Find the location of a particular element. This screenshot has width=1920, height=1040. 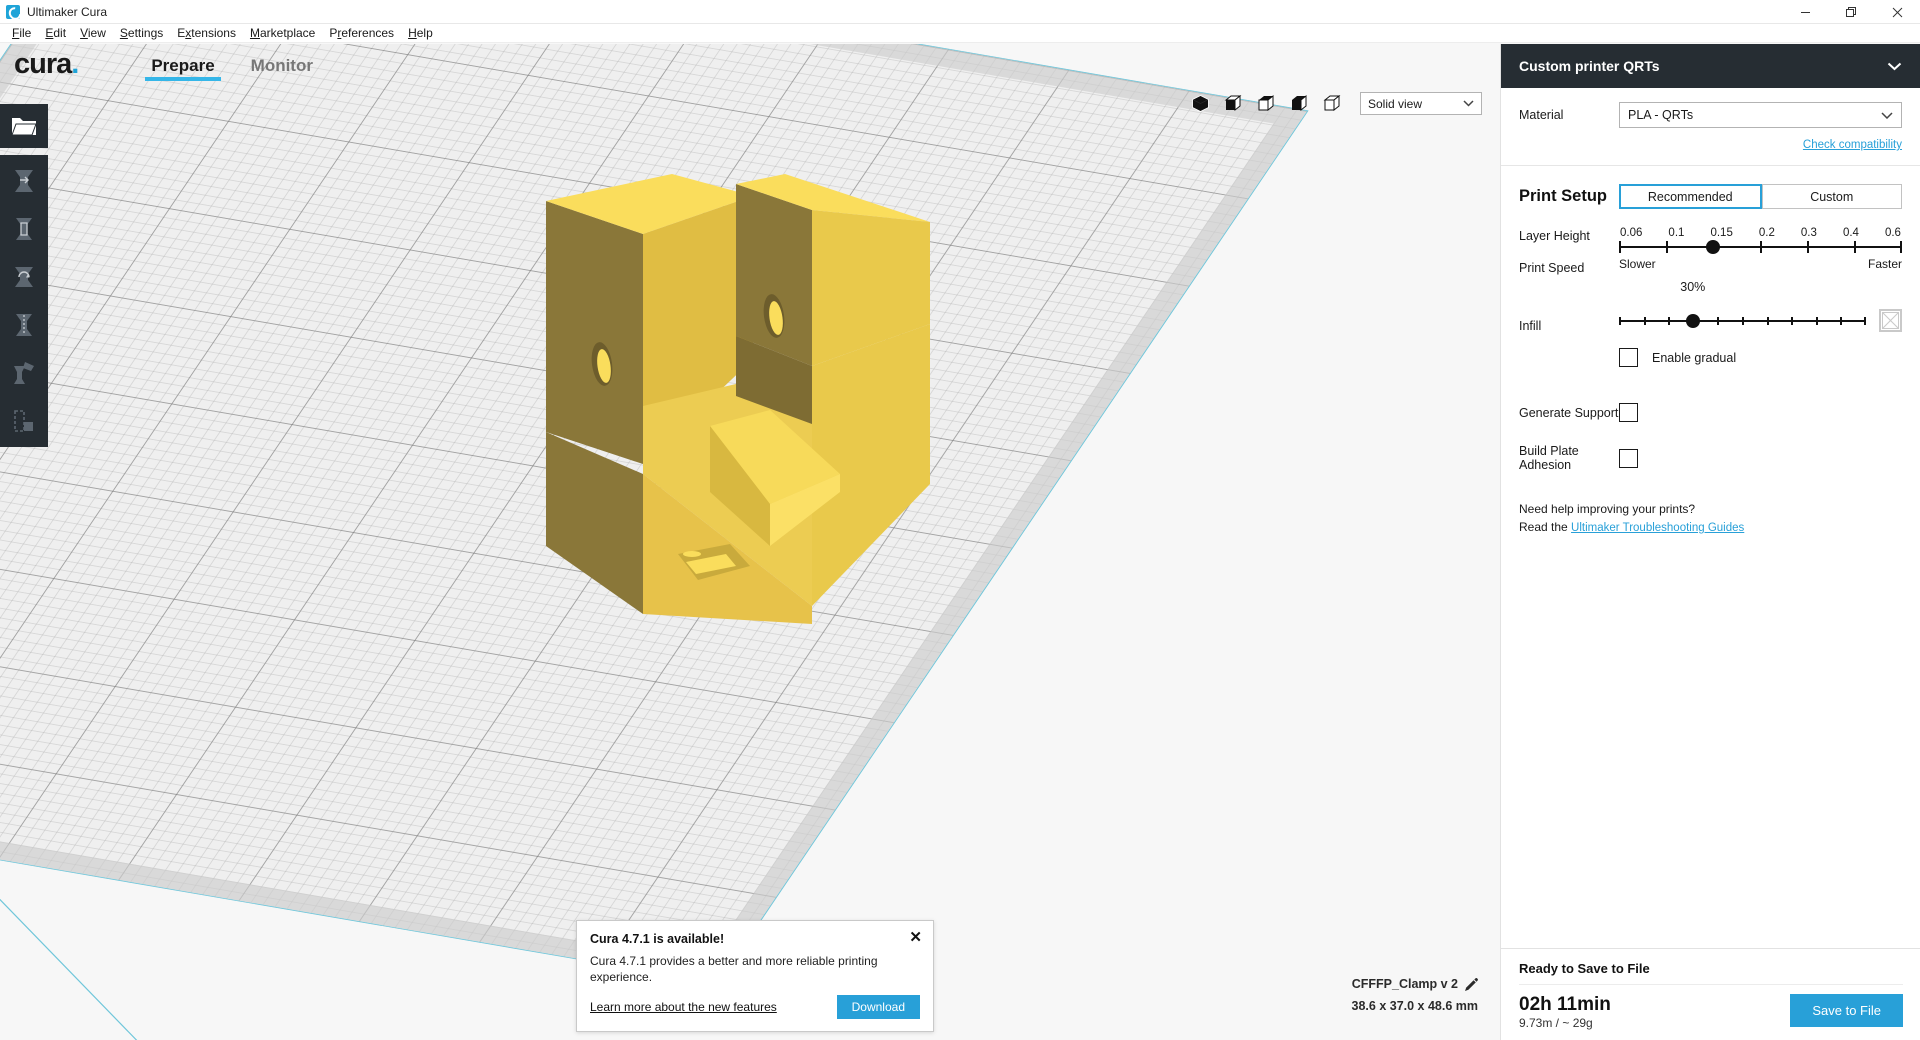

view-toolbar: Solid view is located at coordinates (1335, 103).